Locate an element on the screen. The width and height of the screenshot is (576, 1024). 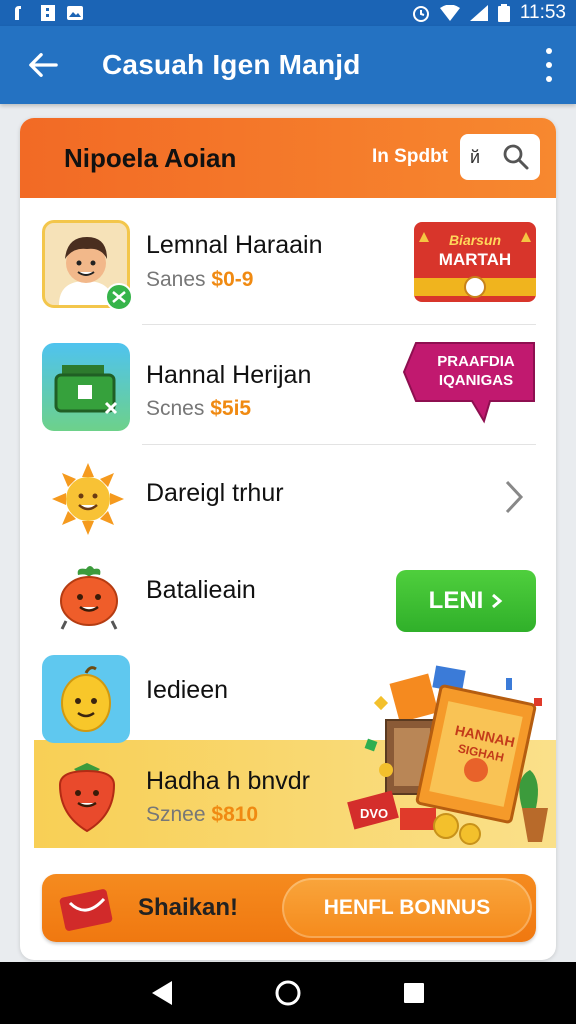
share-button: Shaikan! is located at coordinates (163, 908).